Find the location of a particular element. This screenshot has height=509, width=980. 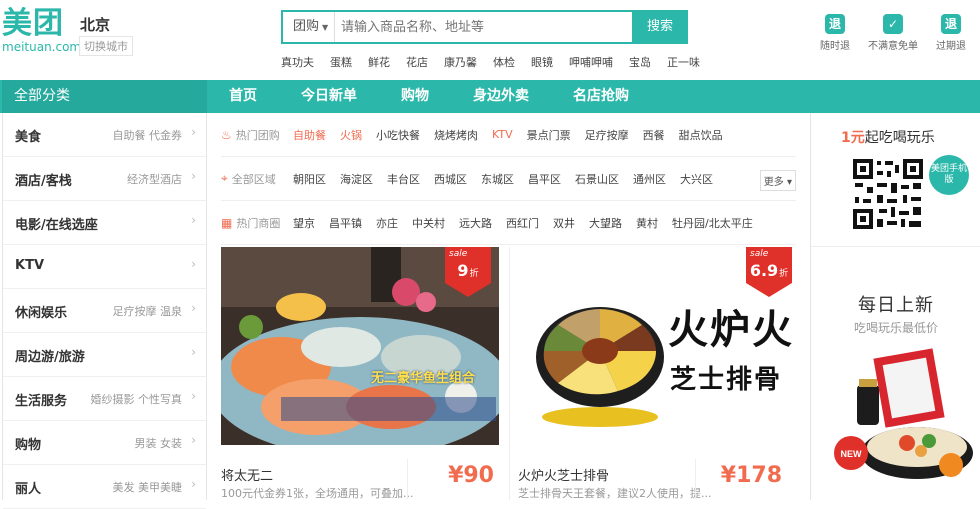

filter-label-text: 热门商圈 is located at coordinates (258, 223).